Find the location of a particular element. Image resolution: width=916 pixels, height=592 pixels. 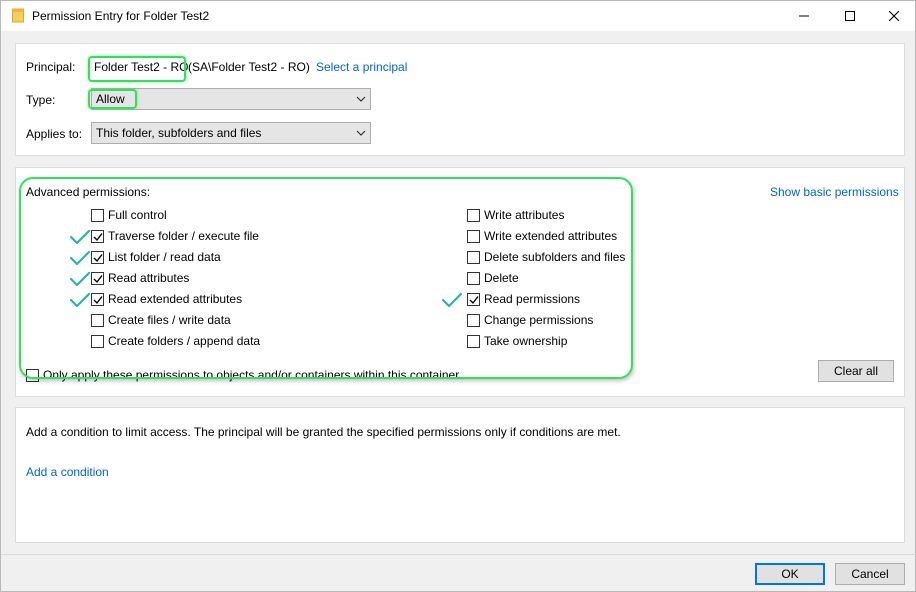

maximize-button is located at coordinates (850, 16).